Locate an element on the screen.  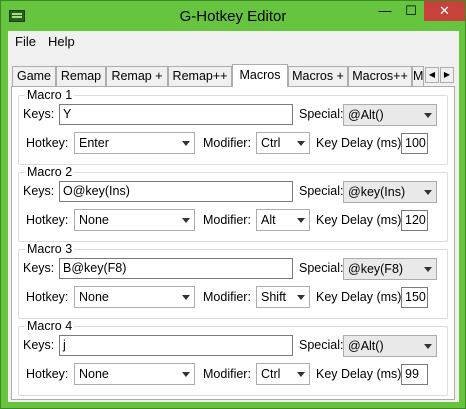
minimize-button: — is located at coordinates (385, 11).